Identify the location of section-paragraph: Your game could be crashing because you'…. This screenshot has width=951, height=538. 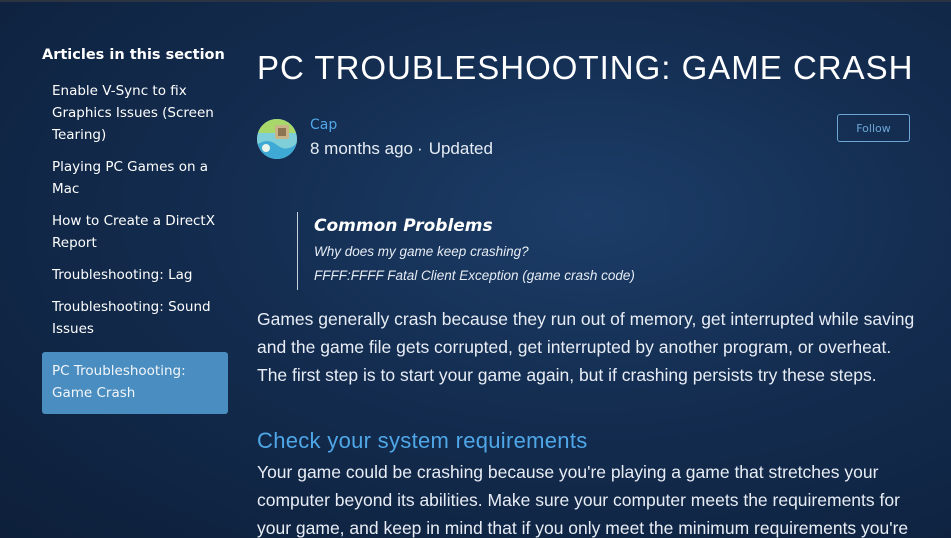
(583, 500).